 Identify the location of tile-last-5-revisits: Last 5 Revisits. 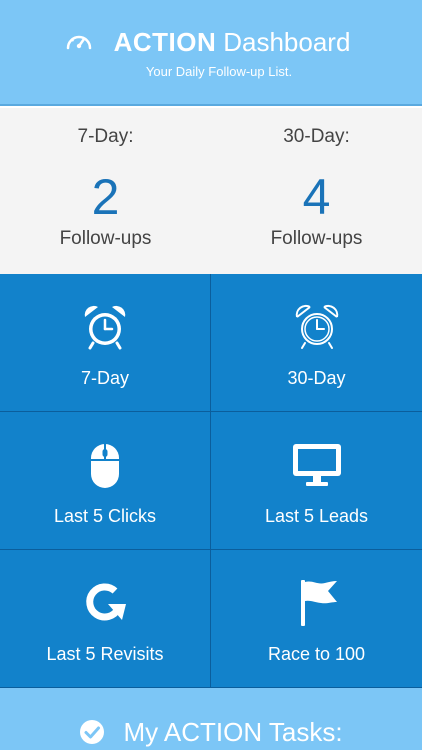
(105, 619).